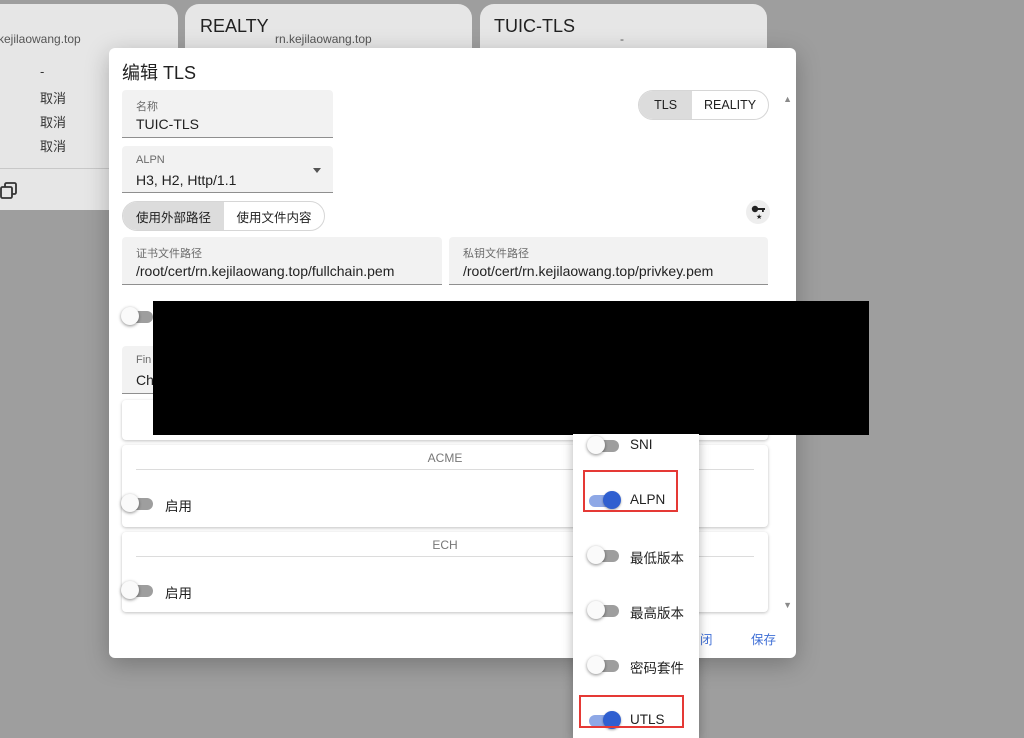 This screenshot has height=738, width=1024. I want to click on menu-item-max-version: 最高版本, so click(636, 611).